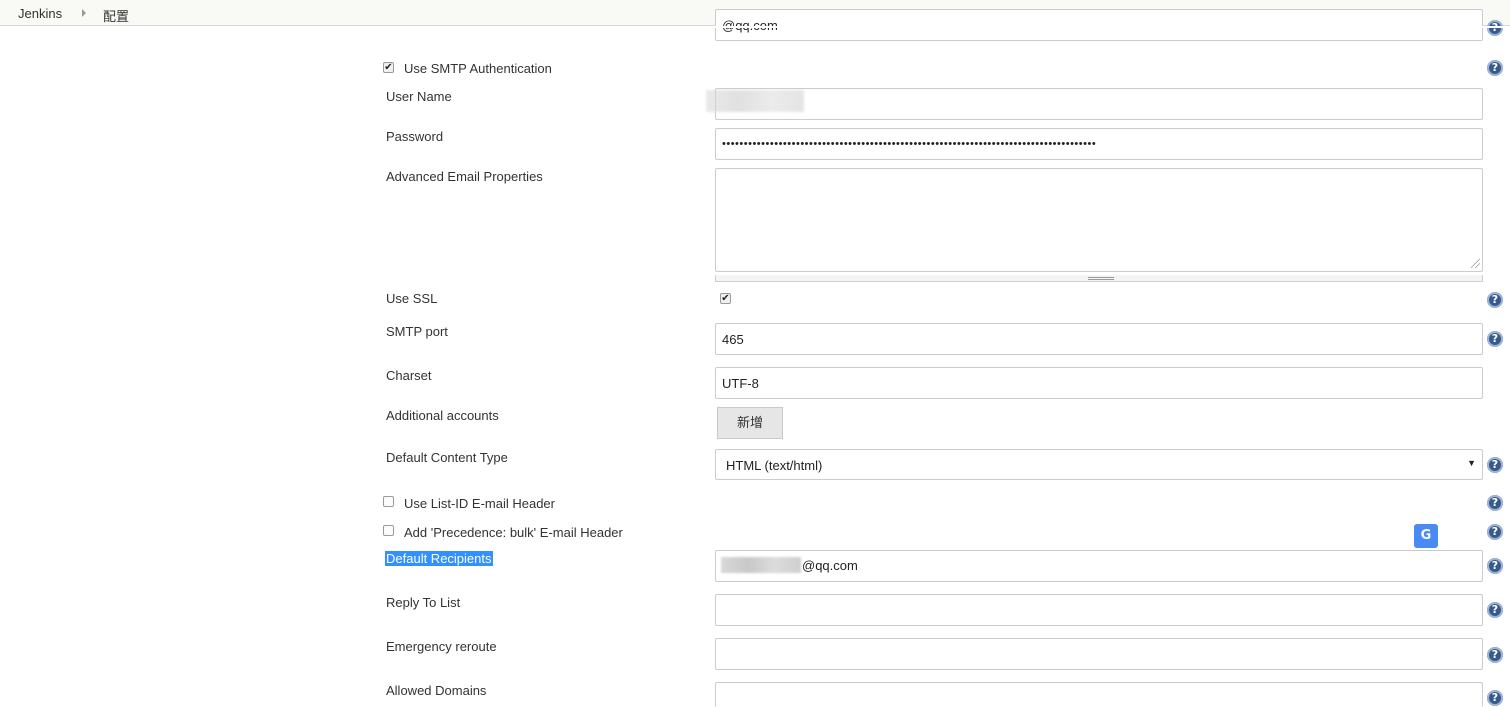  Describe the element at coordinates (419, 96) in the screenshot. I see `user-name-label: User Name` at that location.